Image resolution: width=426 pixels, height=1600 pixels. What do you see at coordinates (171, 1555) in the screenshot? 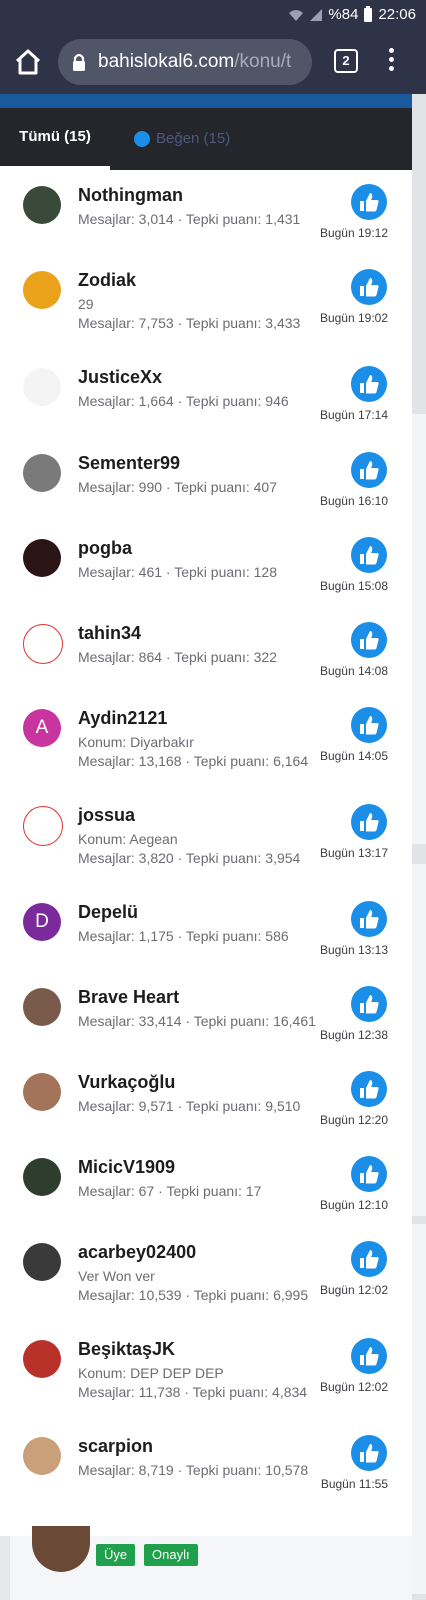
I see `verified-badge: Onaylı` at bounding box center [171, 1555].